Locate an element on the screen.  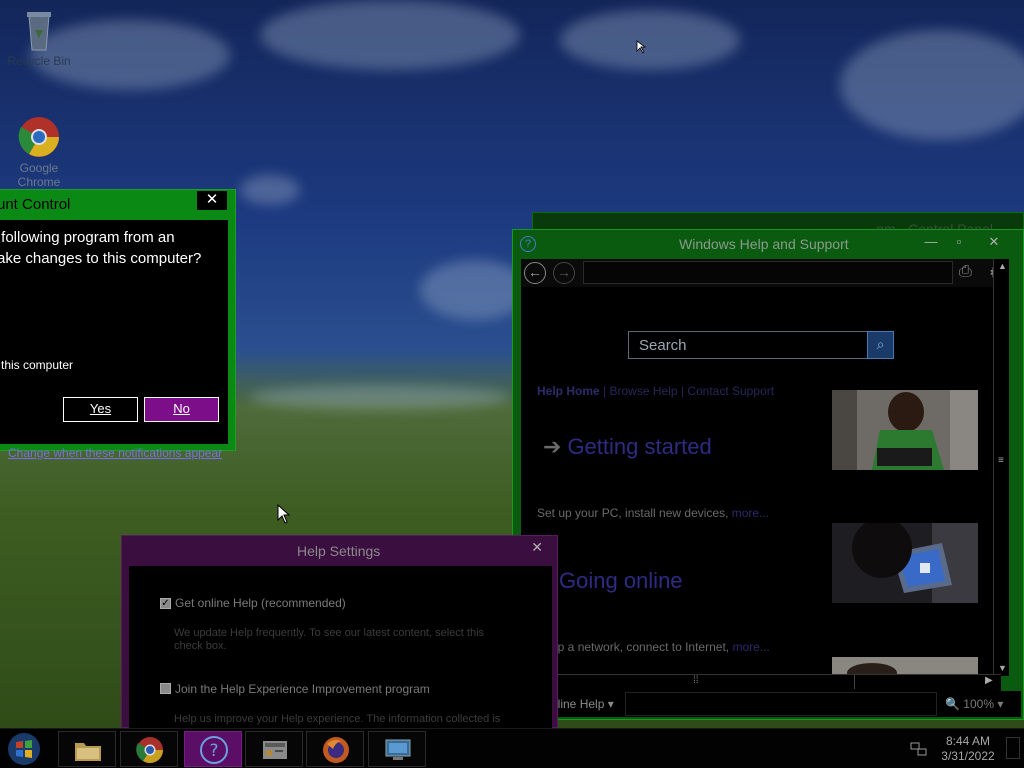
scroll-thumb is located at coordinates (700, 682).